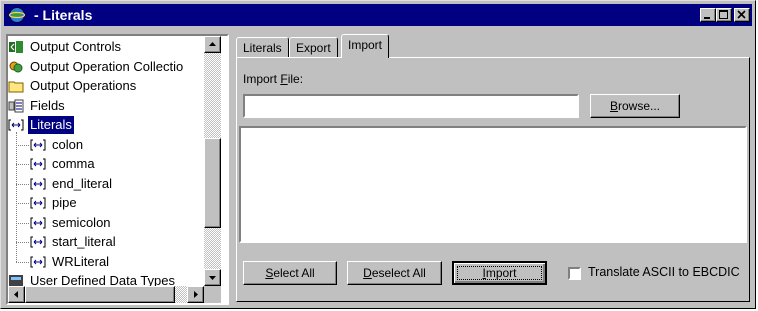 The image size is (758, 311). I want to click on scroll-up-button, so click(212, 44).